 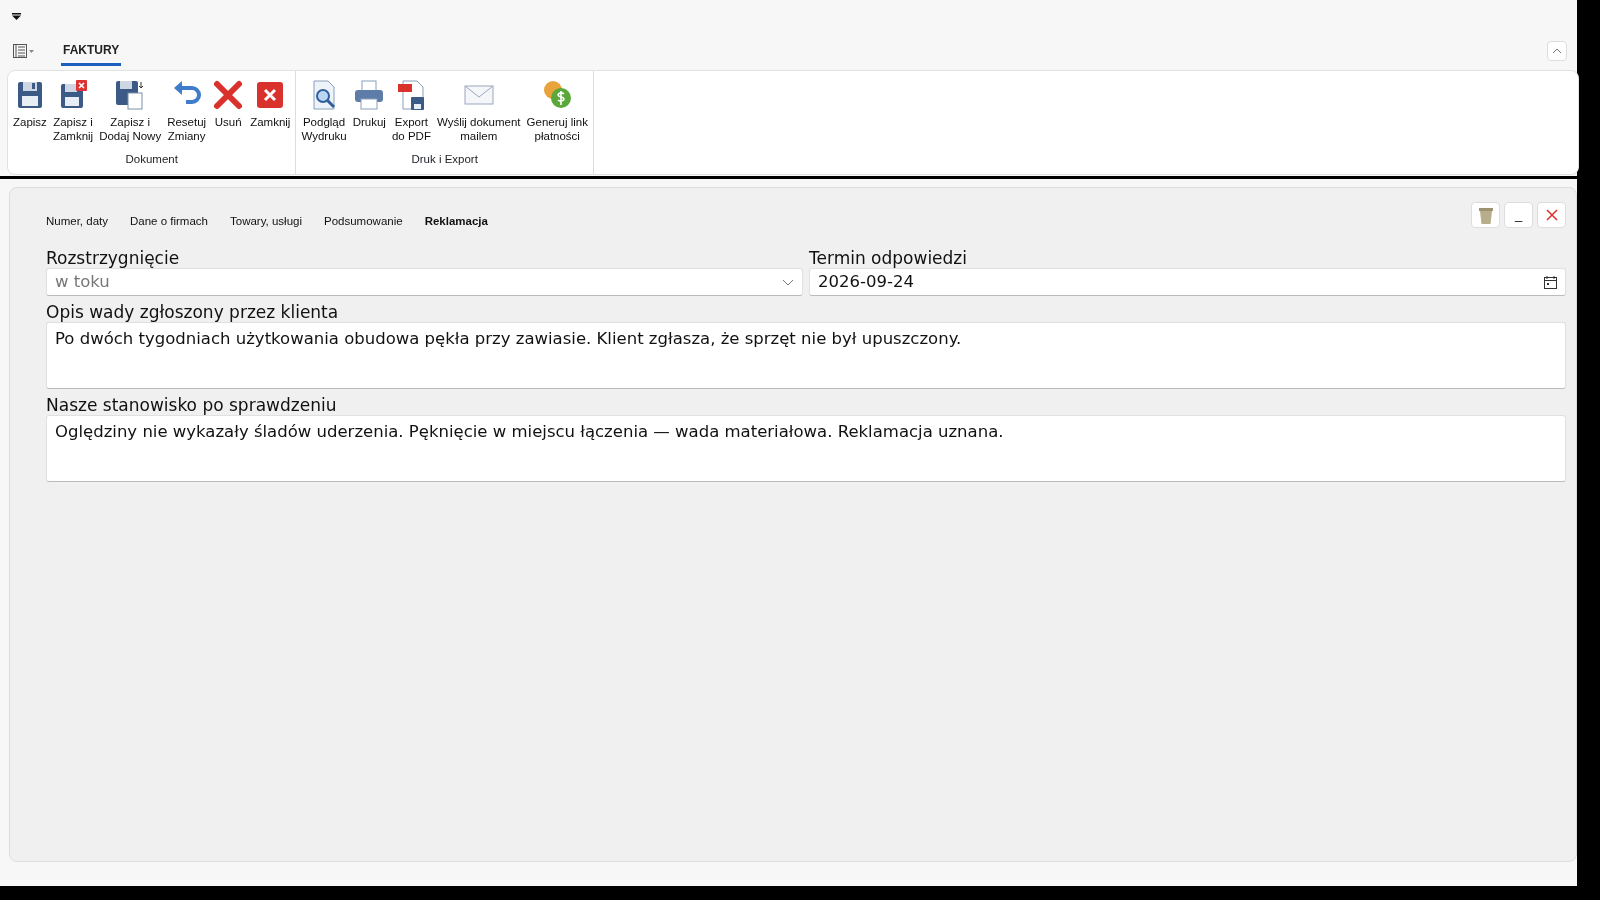 What do you see at coordinates (363, 222) in the screenshot?
I see `tab: Podsumowanie` at bounding box center [363, 222].